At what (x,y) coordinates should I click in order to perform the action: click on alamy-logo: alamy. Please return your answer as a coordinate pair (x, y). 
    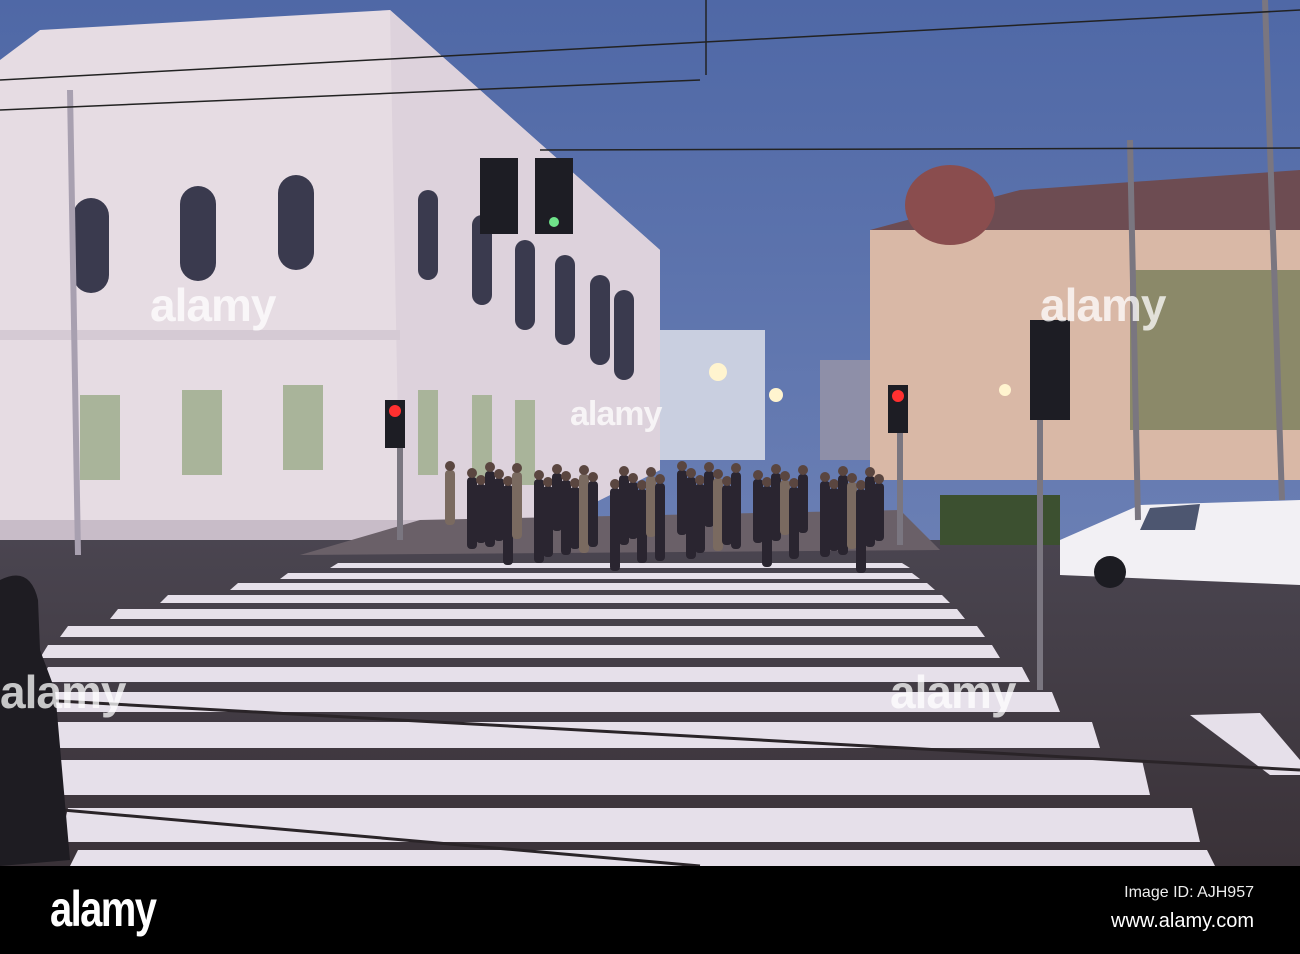
    Looking at the image, I should click on (103, 909).